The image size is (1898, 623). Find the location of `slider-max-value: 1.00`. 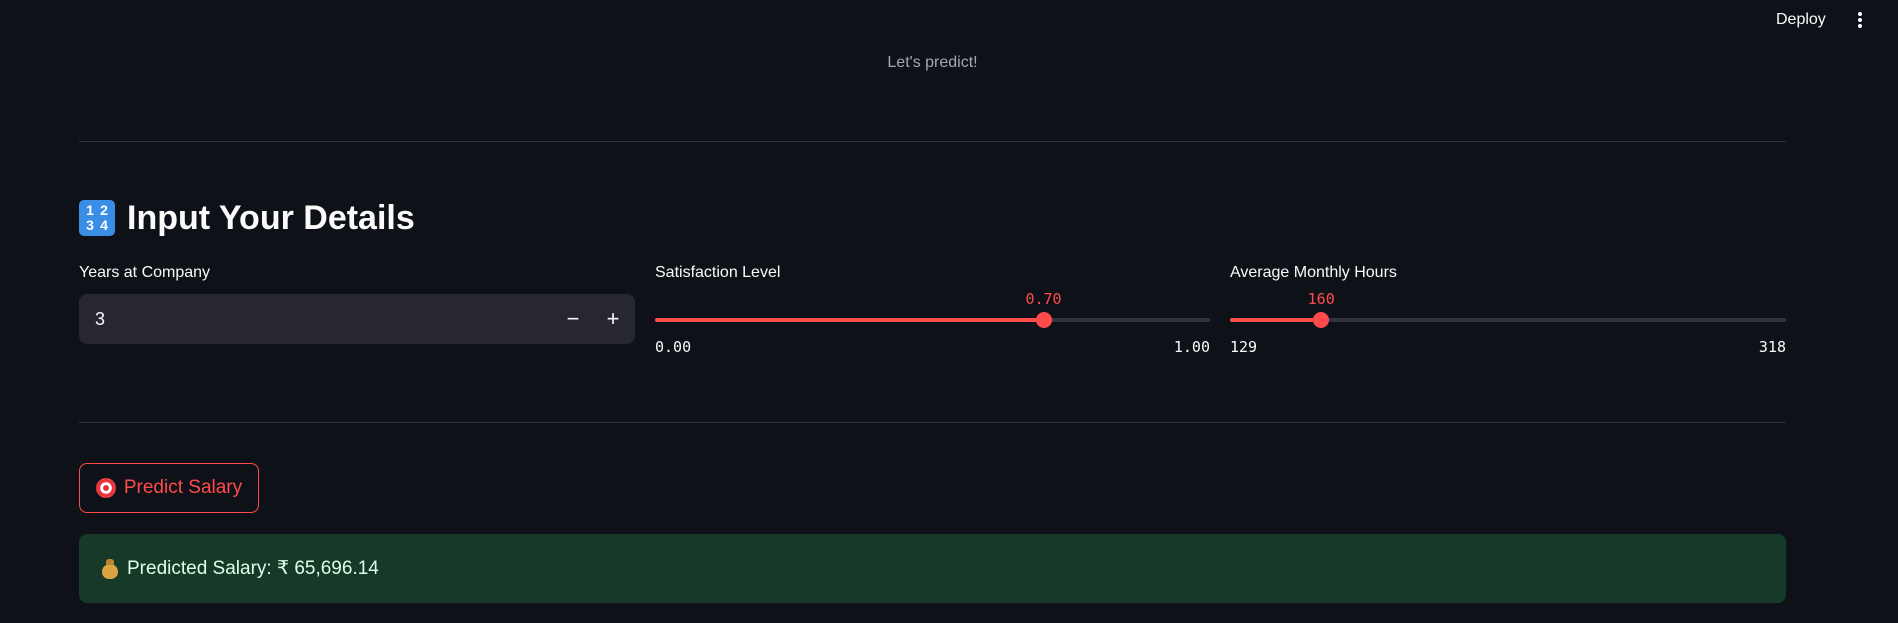

slider-max-value: 1.00 is located at coordinates (1191, 347).